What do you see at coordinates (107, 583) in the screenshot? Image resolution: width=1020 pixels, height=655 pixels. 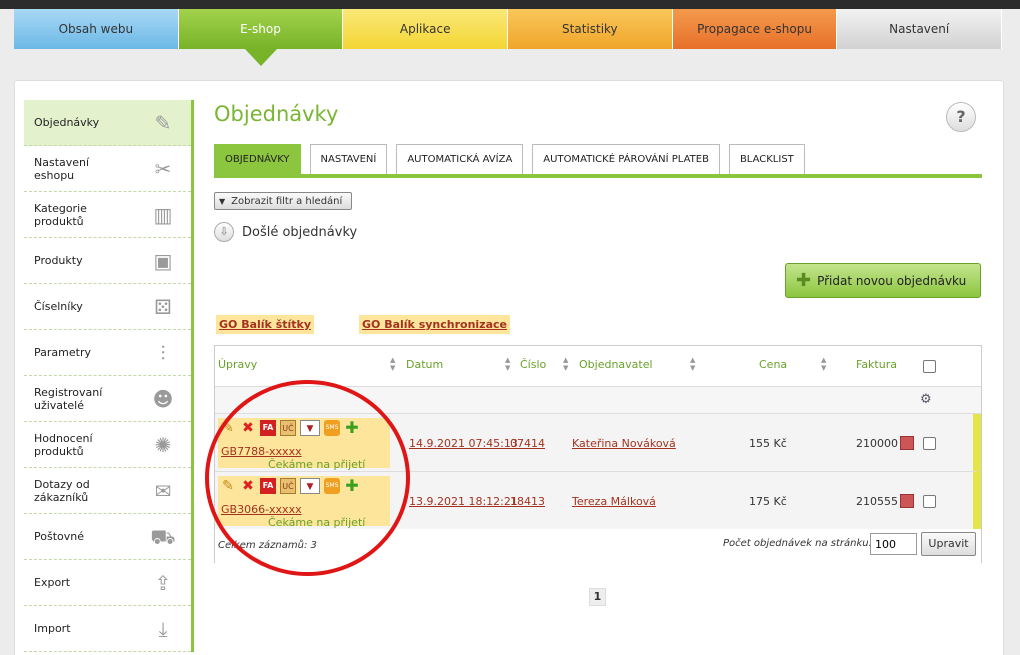 I see `sidebar-item-export: Export ⇪` at bounding box center [107, 583].